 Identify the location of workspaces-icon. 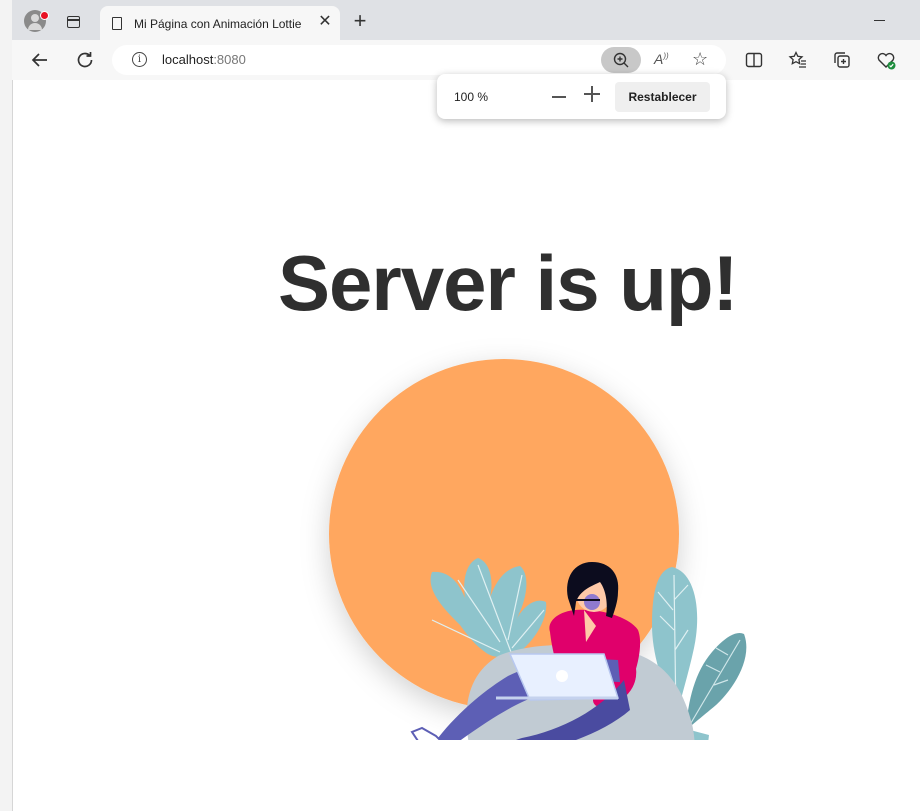
(73, 22).